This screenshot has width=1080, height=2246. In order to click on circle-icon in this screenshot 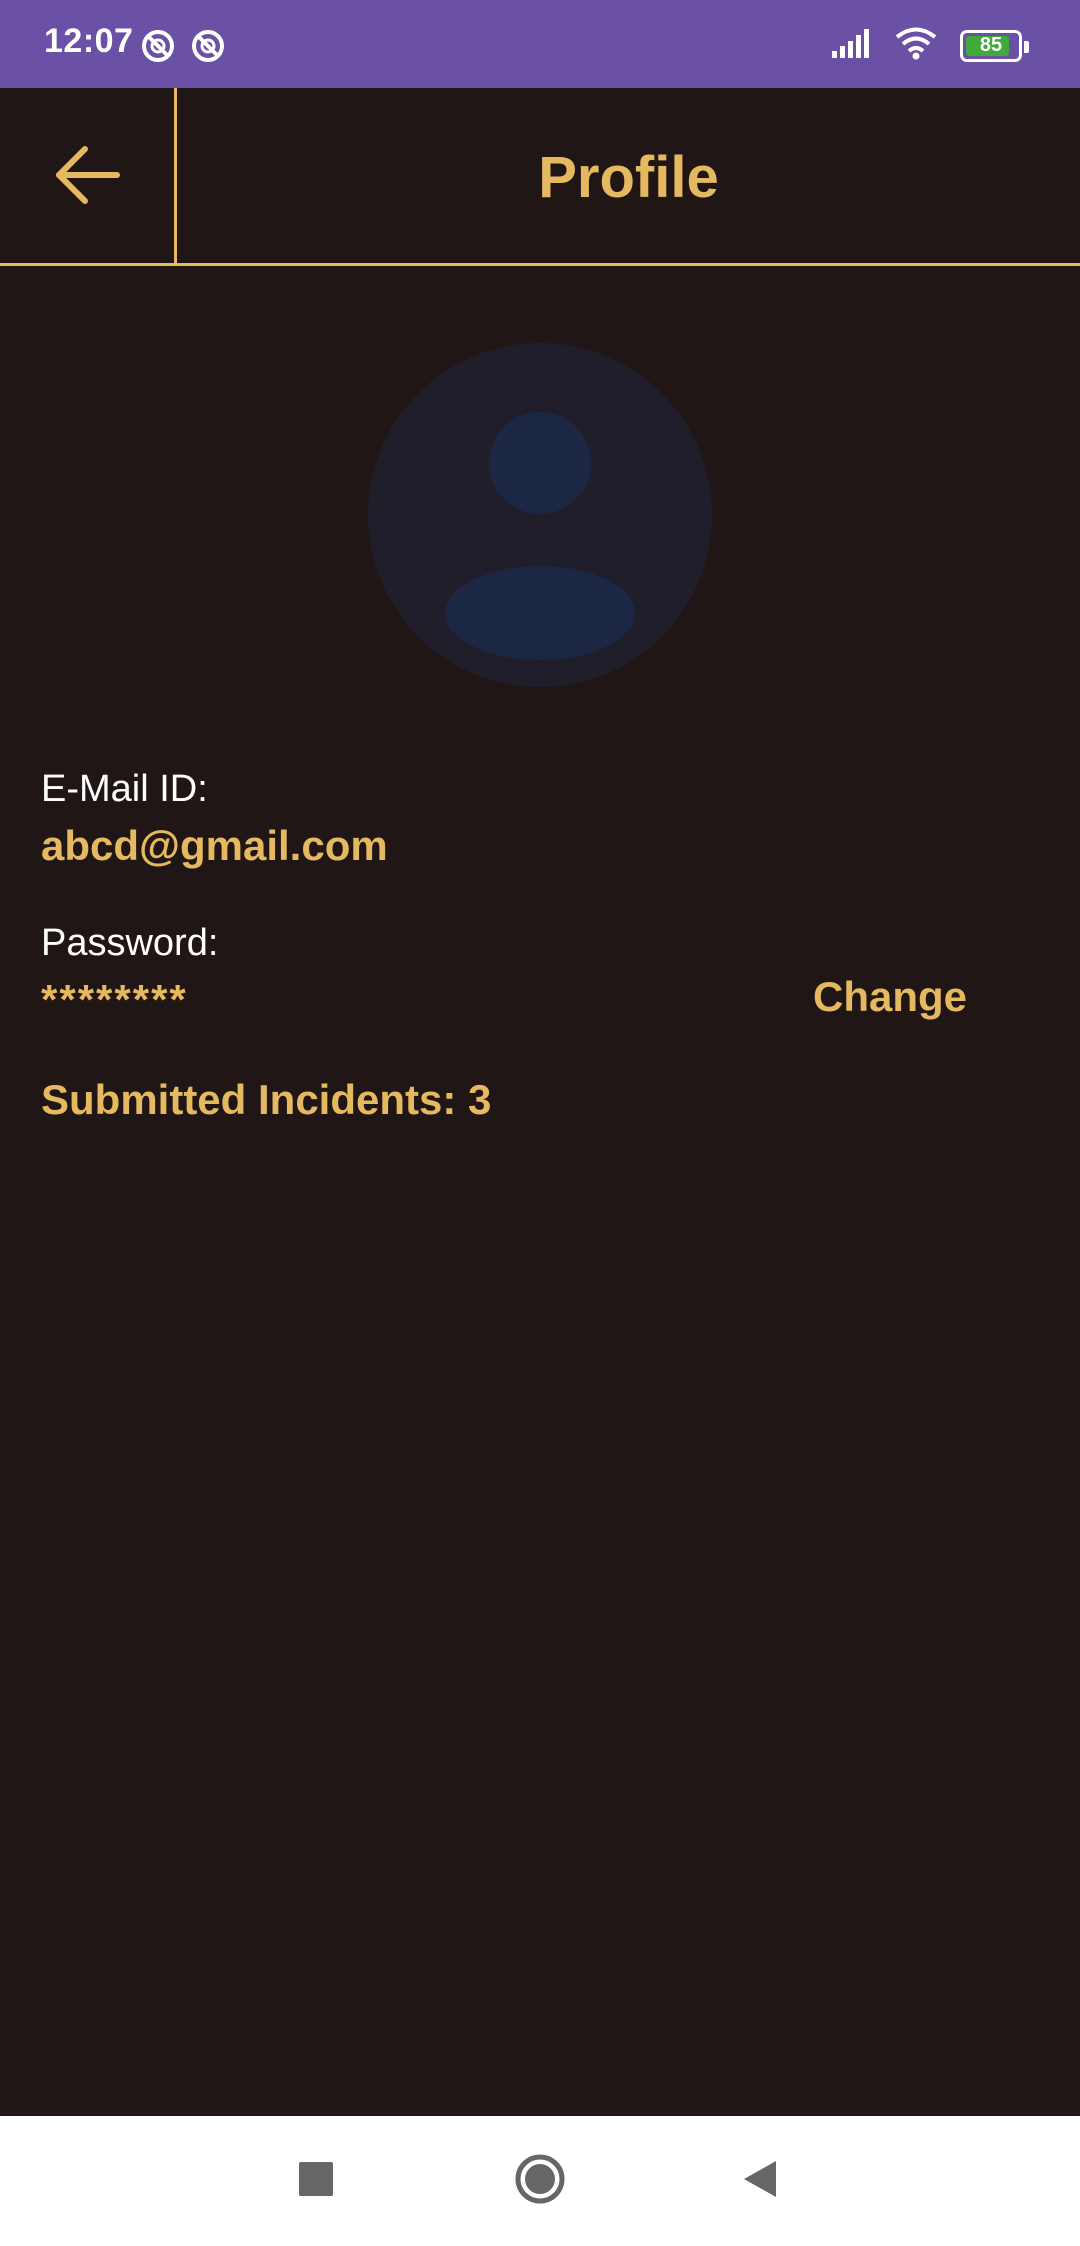, I will do `click(540, 2181)`.